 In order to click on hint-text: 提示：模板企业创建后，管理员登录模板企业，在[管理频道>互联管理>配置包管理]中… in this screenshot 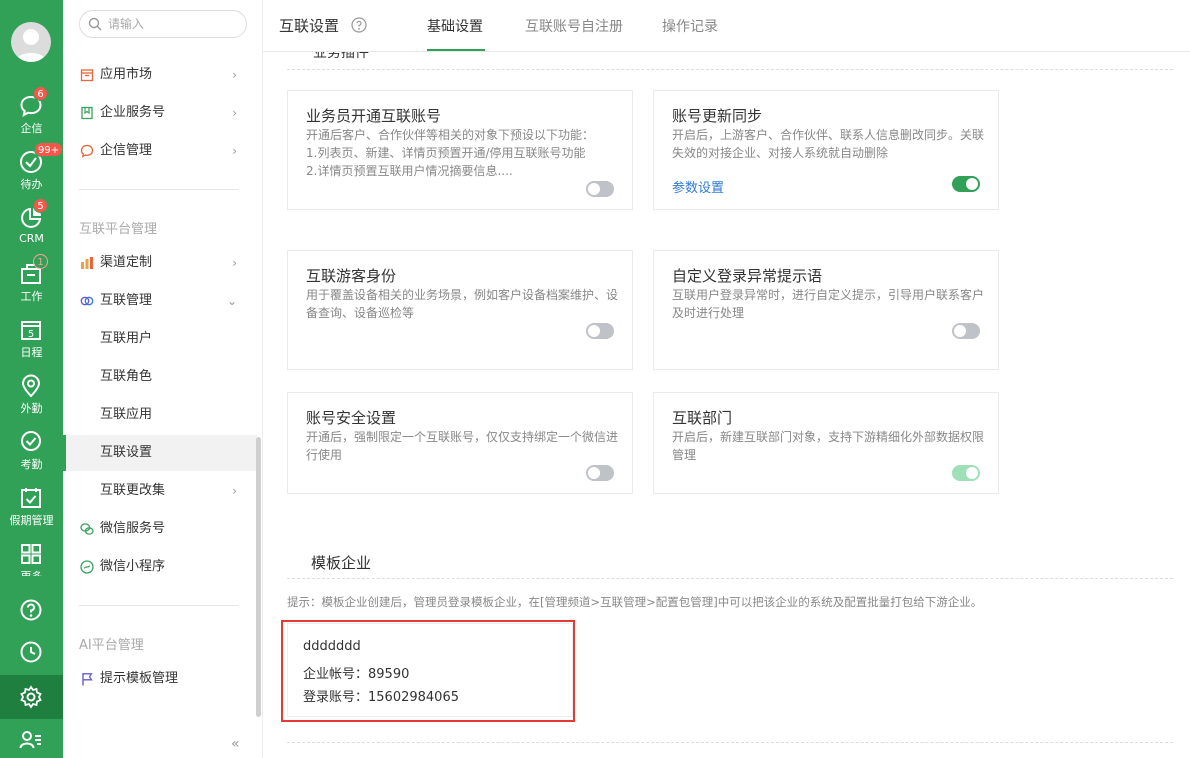, I will do `click(635, 602)`.